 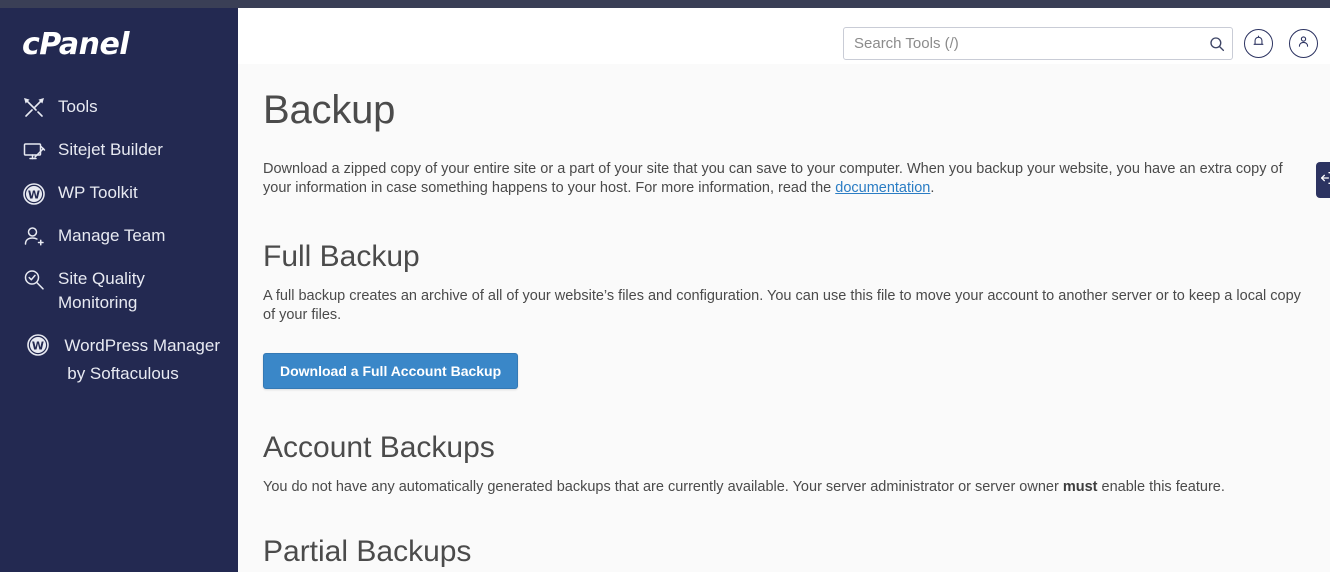 What do you see at coordinates (341, 256) in the screenshot?
I see `full-backup-heading: Full Backup` at bounding box center [341, 256].